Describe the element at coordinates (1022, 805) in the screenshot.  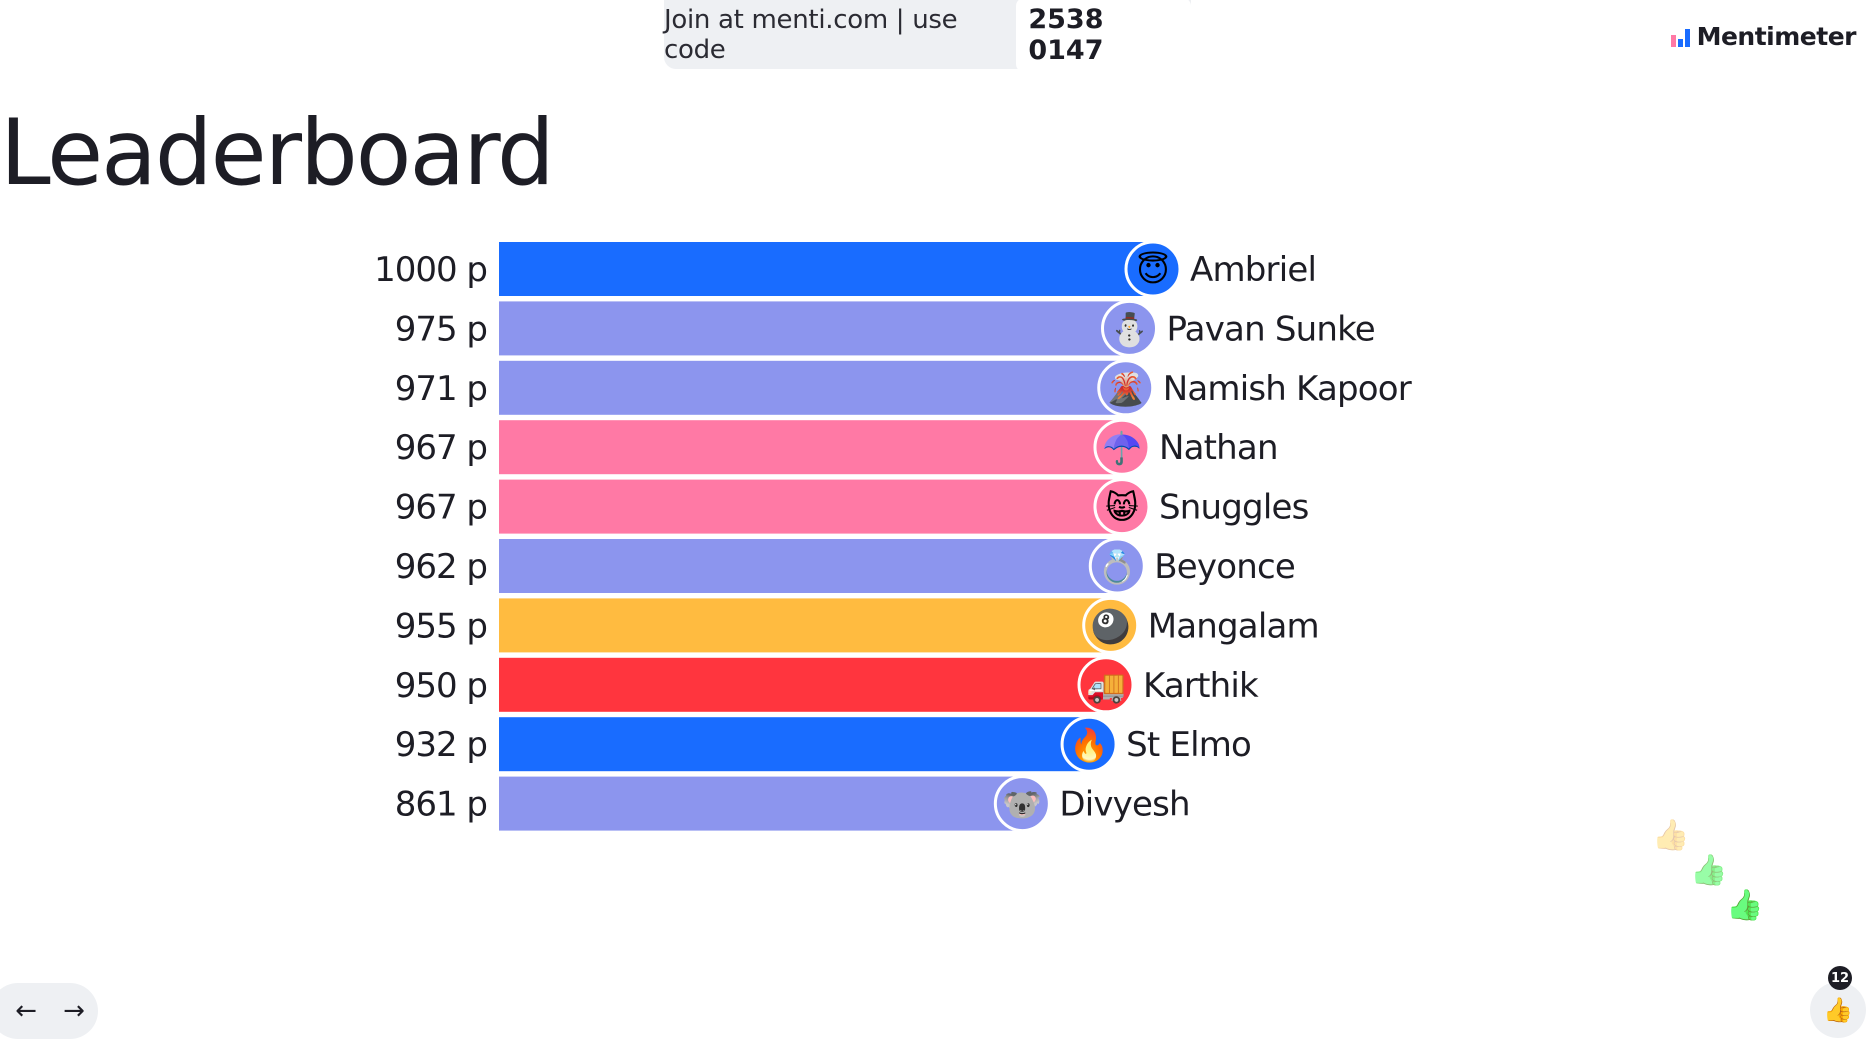
I see `koala-icon: 🐨` at that location.